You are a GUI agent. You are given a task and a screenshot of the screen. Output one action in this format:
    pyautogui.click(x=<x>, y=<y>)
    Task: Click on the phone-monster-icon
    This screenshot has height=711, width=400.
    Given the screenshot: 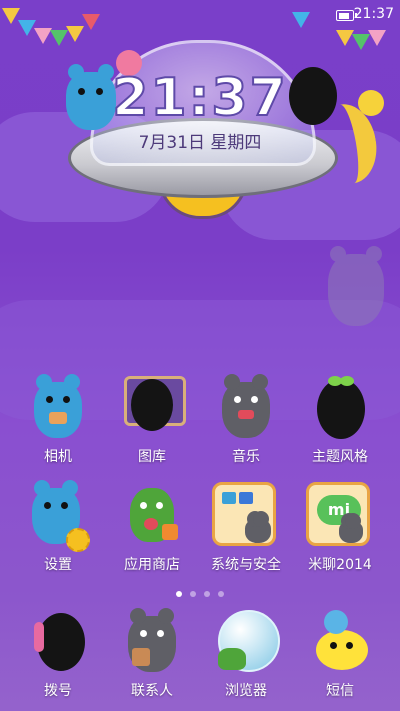 What is the action you would take?
    pyautogui.click(x=58, y=641)
    